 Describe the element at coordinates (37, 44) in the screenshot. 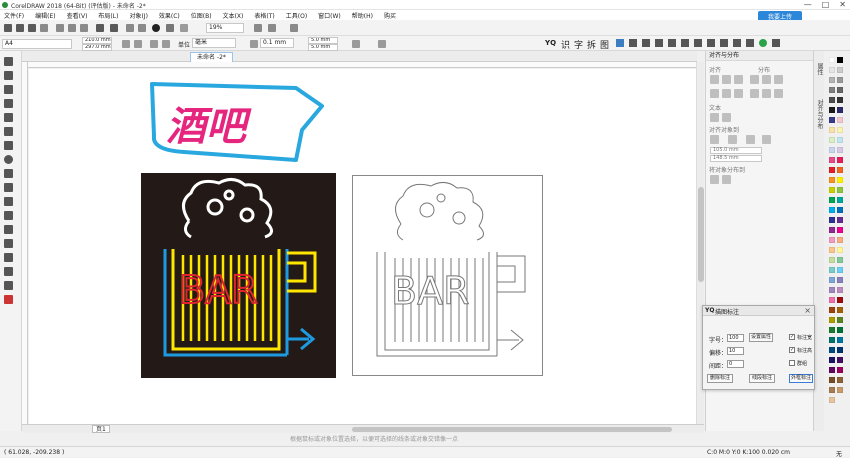

I see `page-size-select: A4` at that location.